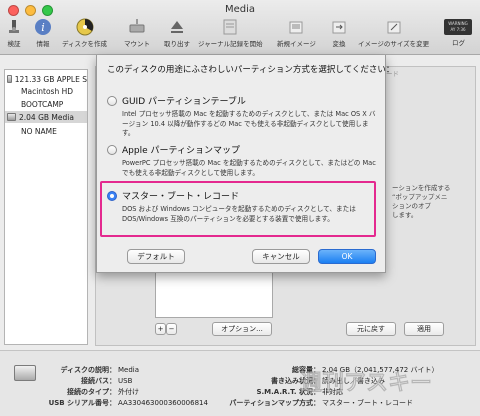 This screenshot has height=416, width=480. Describe the element at coordinates (85, 27) in the screenshot. I see `burn-icon` at that location.